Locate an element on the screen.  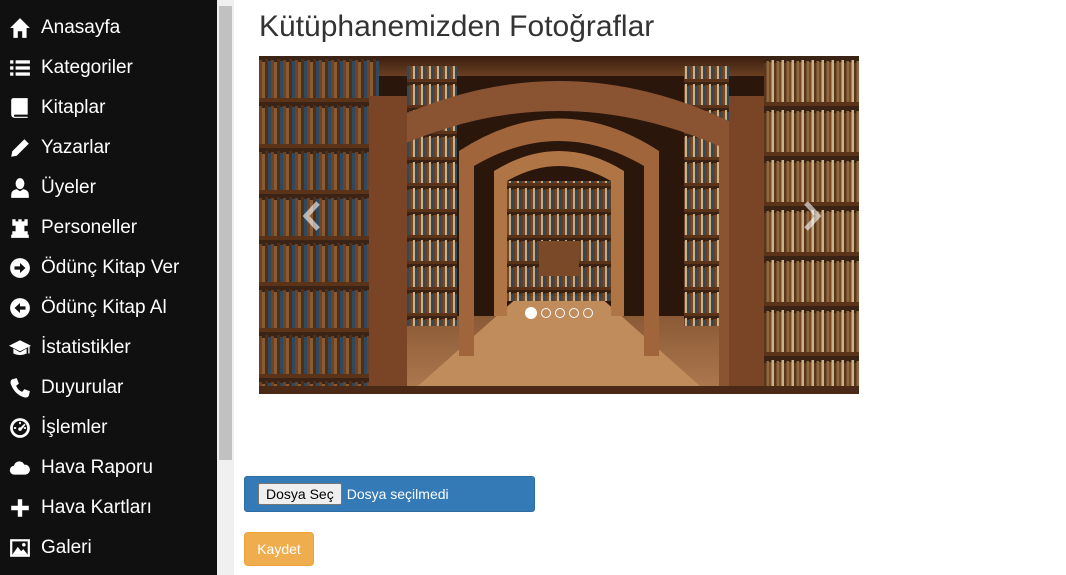
education-icon is located at coordinates (20, 348).